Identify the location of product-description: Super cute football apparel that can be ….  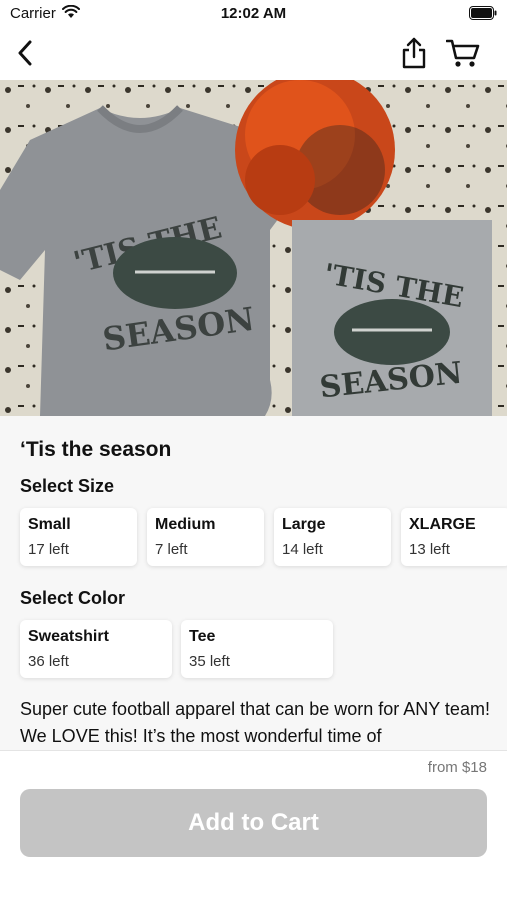
(255, 722).